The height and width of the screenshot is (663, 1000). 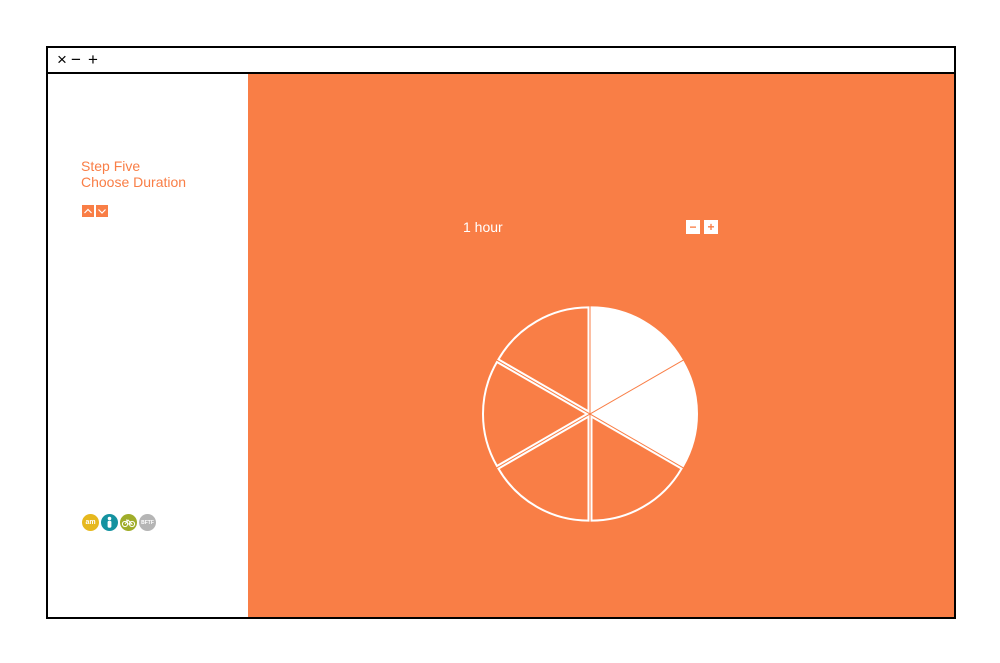 I want to click on increase-duration-button: +, so click(x=711, y=227).